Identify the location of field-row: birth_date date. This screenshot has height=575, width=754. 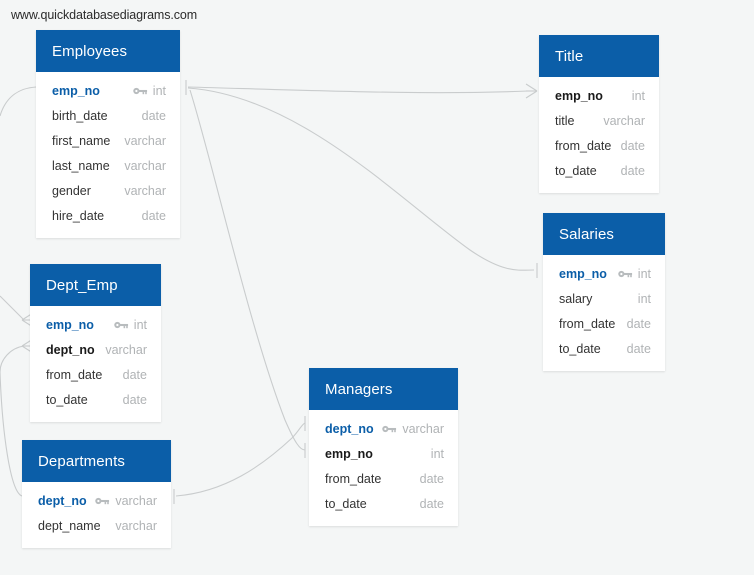
(108, 115).